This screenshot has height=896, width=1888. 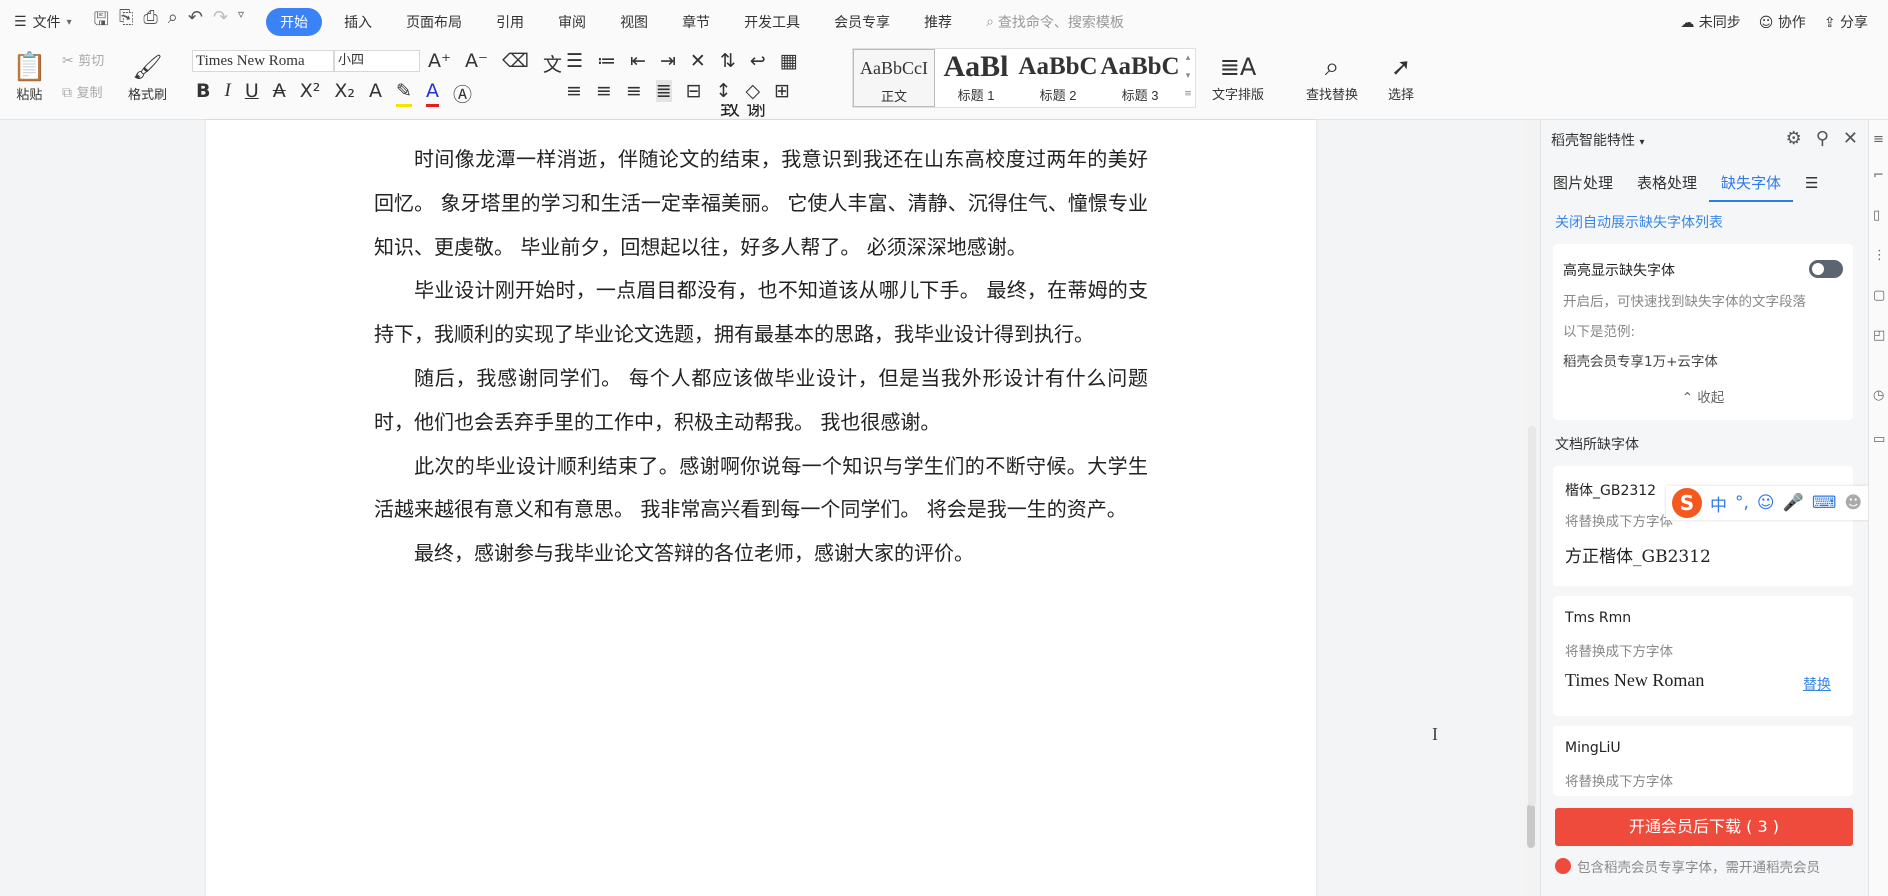 I want to click on tab-home: 开始, so click(x=294, y=22).